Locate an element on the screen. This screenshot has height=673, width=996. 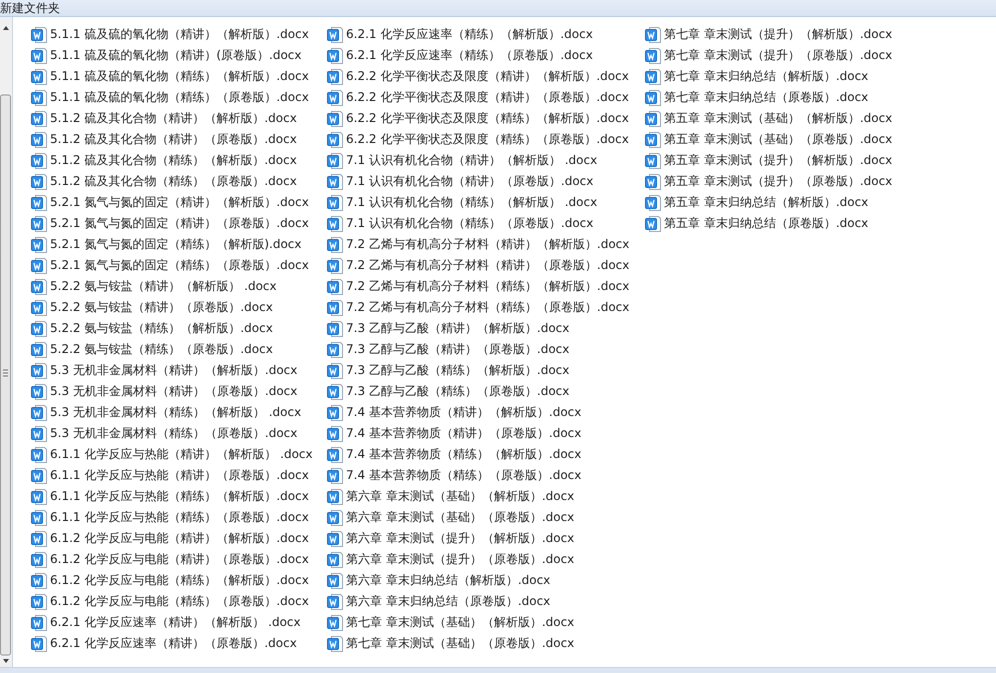
file-name: 5.1.1 硫及硫的氧化物（精讲）(原卷版）.docx is located at coordinates (176, 55).